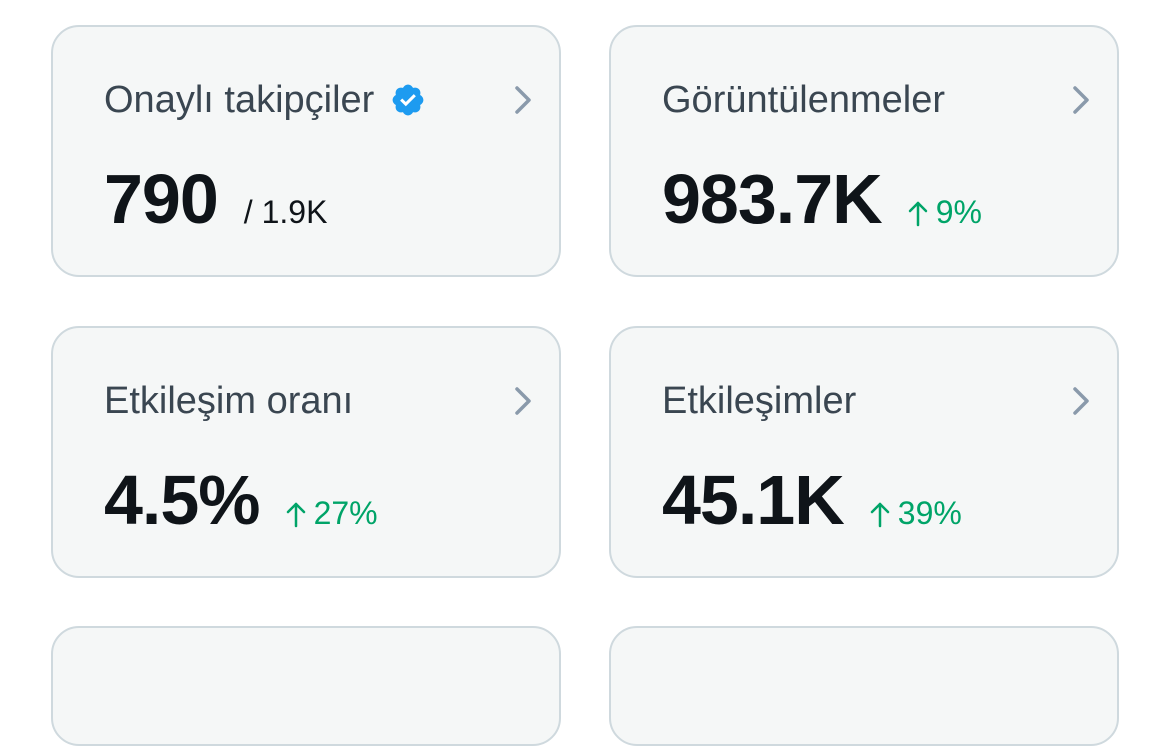  What do you see at coordinates (306, 452) in the screenshot?
I see `stat-card-engagement-rate: Etkileşim oranı 4.5% 27%` at bounding box center [306, 452].